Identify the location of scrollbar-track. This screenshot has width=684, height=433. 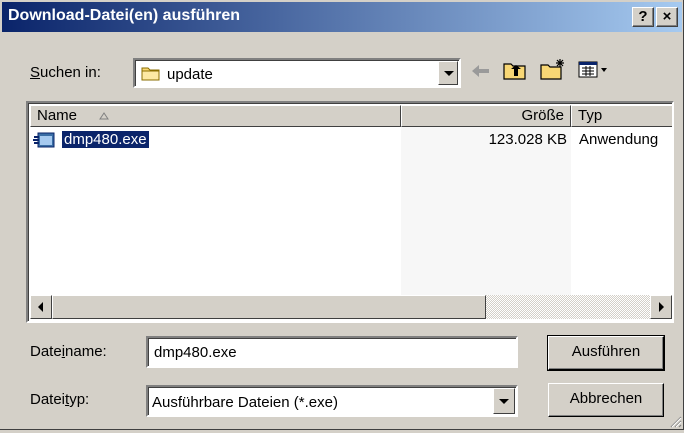
(568, 307).